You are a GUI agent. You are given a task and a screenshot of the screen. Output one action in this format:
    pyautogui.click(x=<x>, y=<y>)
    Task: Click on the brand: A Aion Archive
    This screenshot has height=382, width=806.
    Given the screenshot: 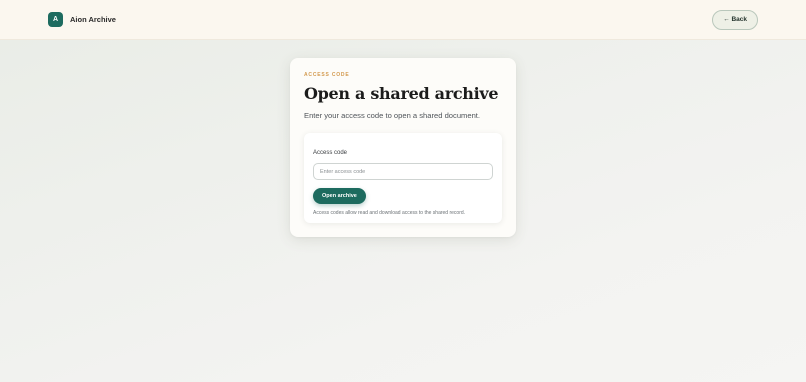 What is the action you would take?
    pyautogui.click(x=82, y=19)
    